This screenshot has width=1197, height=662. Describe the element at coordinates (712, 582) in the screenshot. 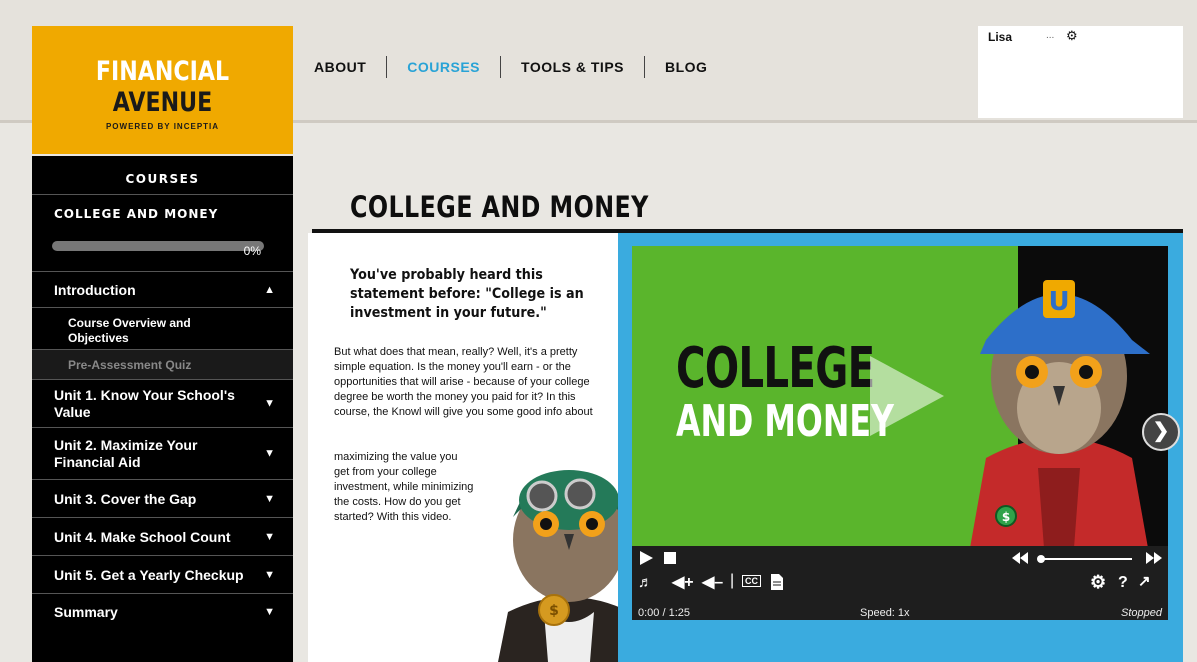

I see `volume-down-icon: ◀–` at that location.